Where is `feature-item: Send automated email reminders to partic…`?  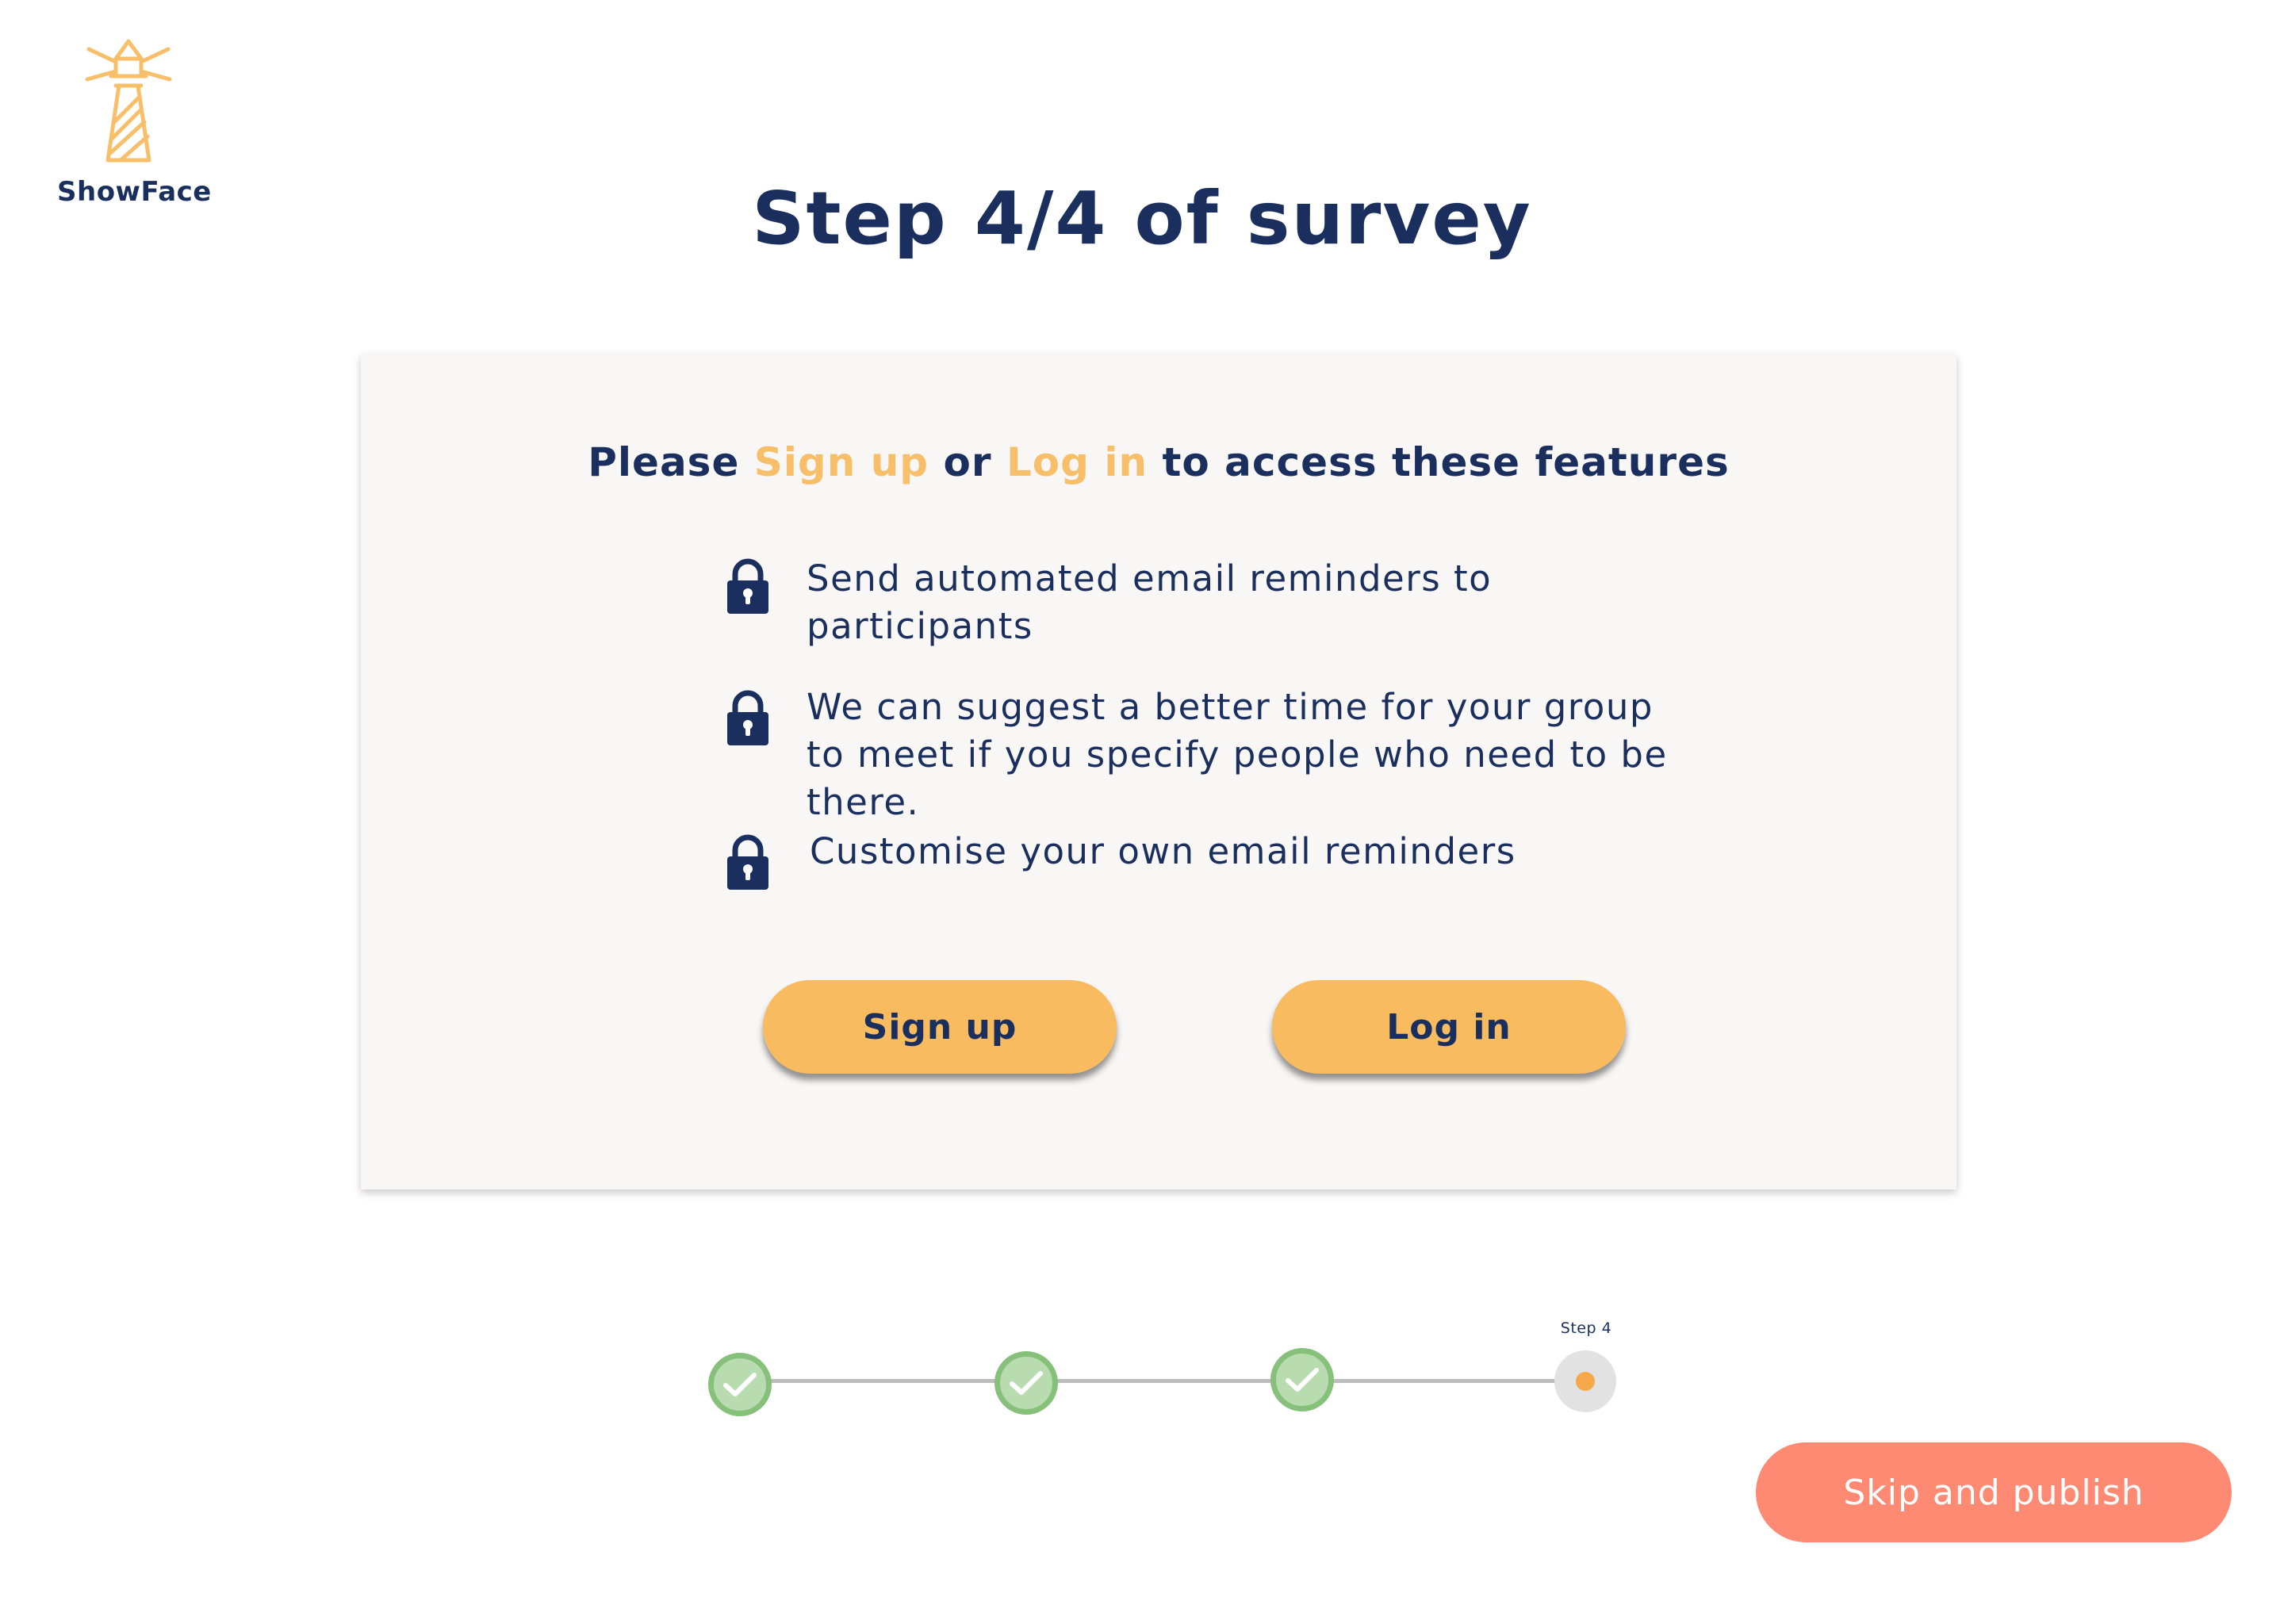 feature-item: Send automated email reminders to partic… is located at coordinates (1211, 603).